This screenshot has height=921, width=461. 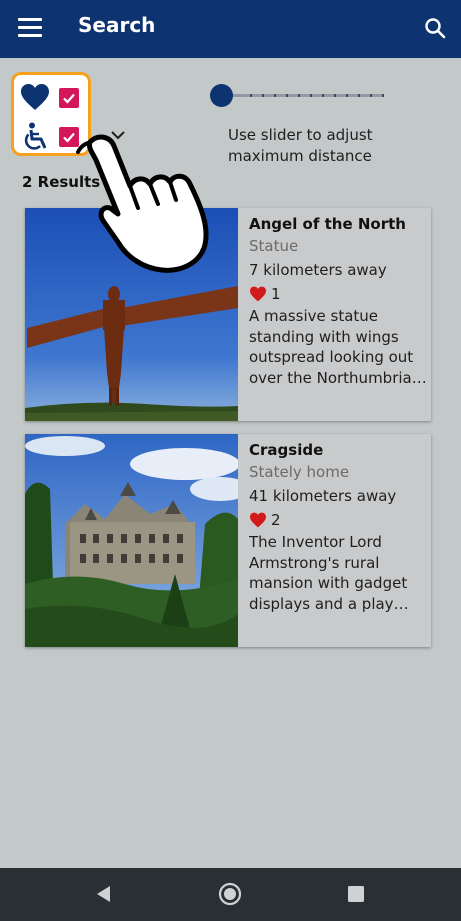 What do you see at coordinates (61, 182) in the screenshot?
I see `results-count: 2 Results` at bounding box center [61, 182].